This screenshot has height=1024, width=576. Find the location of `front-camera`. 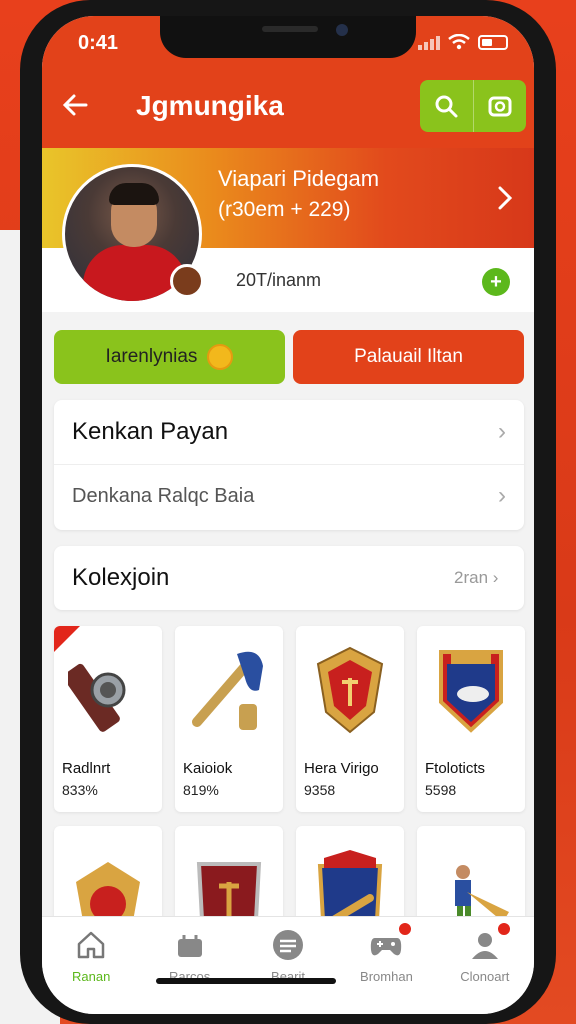

front-camera is located at coordinates (342, 30).